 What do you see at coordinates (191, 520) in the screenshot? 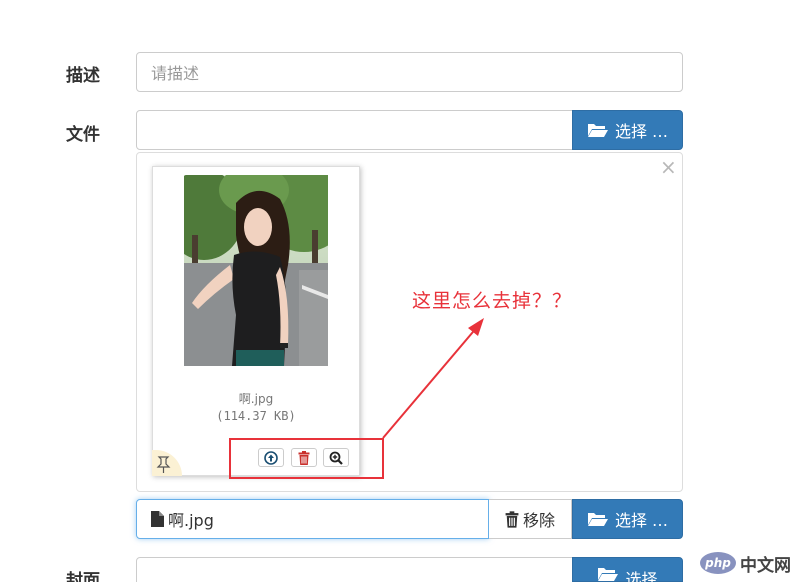
I see `selected-file-name: 啊.jpg` at bounding box center [191, 520].